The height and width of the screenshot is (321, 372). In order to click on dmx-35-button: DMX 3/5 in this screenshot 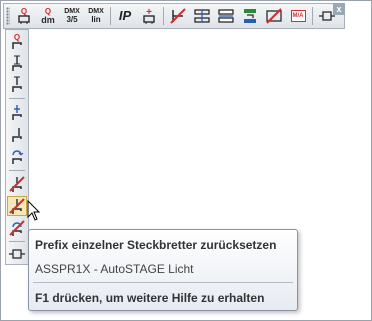, I will do `click(72, 16)`.